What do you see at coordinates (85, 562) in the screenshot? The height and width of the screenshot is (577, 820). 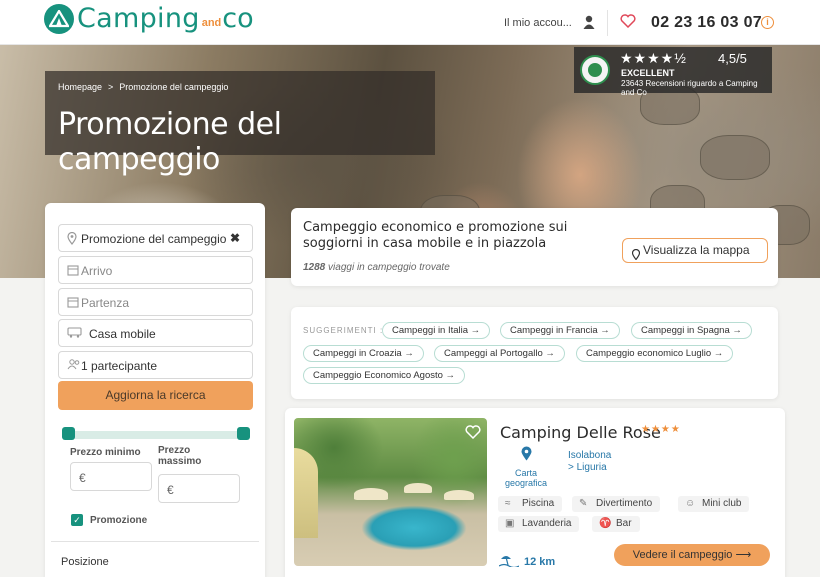 I see `position-filter-label: Posizione` at bounding box center [85, 562].